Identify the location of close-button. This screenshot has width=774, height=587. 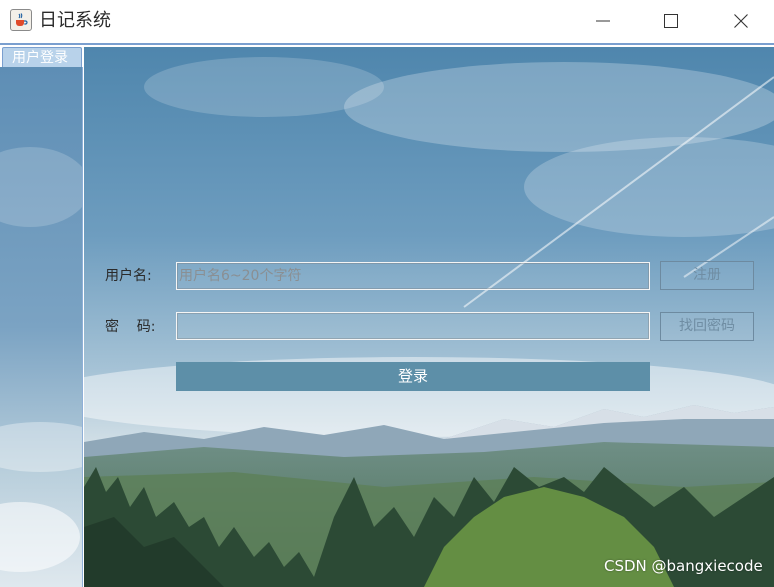
(740, 21).